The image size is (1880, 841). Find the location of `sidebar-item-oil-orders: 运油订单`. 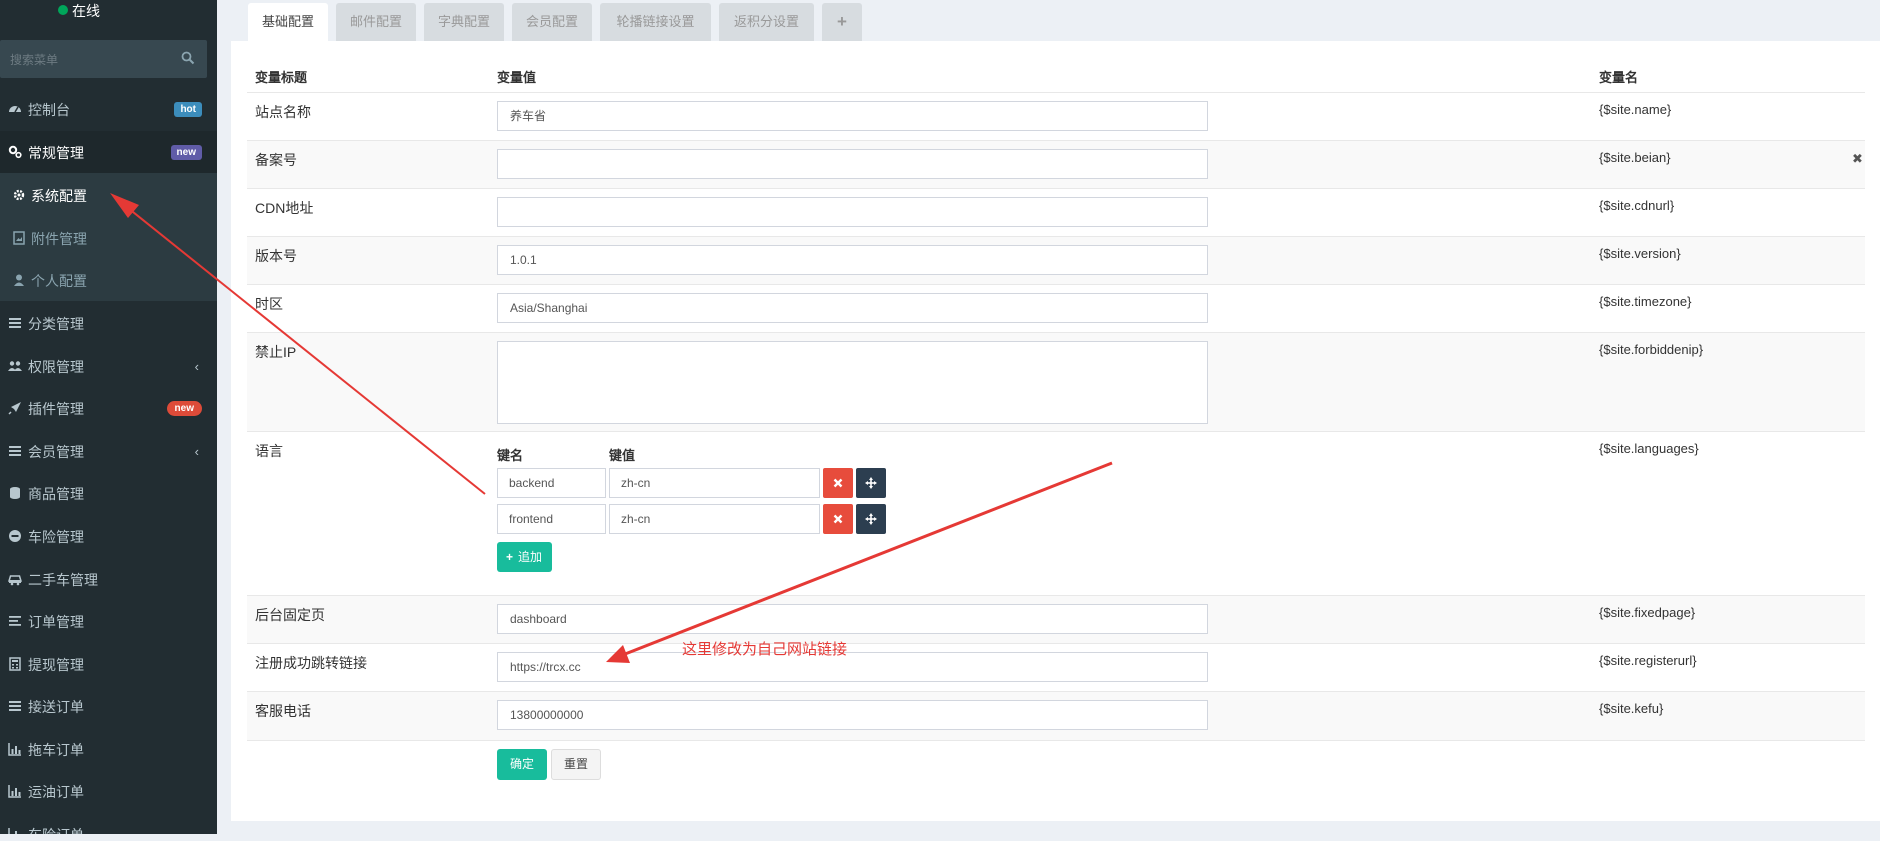

sidebar-item-oil-orders: 运油订单 is located at coordinates (108, 791).